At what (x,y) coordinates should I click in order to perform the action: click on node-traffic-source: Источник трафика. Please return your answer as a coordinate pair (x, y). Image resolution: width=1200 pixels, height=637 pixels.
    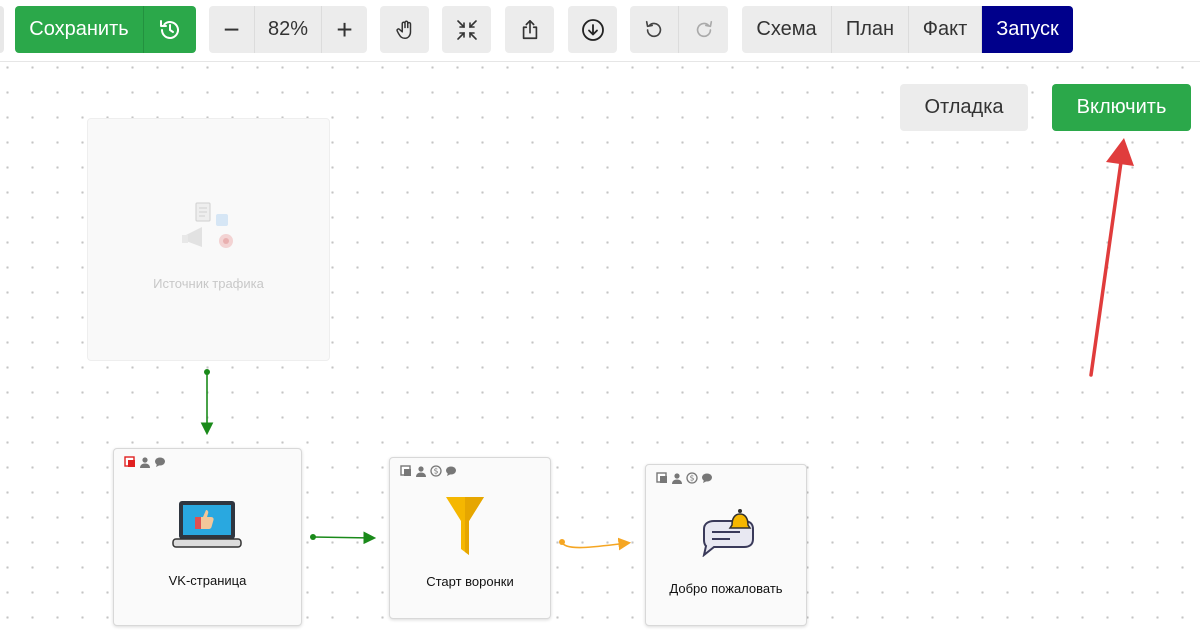
    Looking at the image, I should click on (208, 239).